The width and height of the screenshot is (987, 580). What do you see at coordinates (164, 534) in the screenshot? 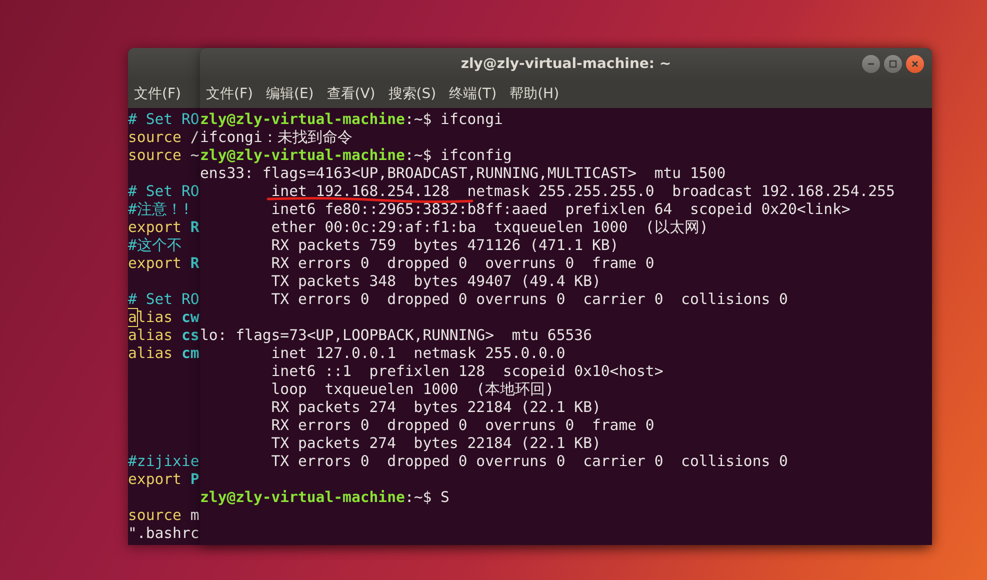
I see `terminal-line: ".bashrc` at bounding box center [164, 534].